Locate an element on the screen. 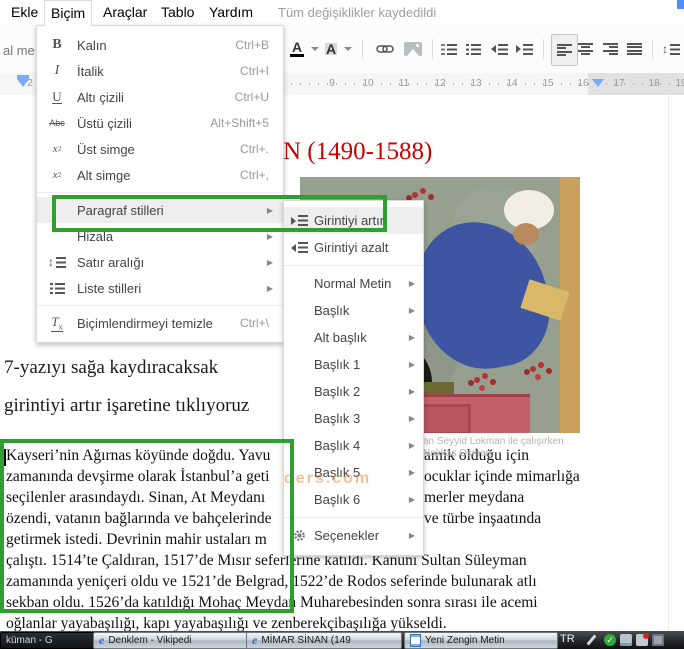  wordpad-icon is located at coordinates (415, 640).